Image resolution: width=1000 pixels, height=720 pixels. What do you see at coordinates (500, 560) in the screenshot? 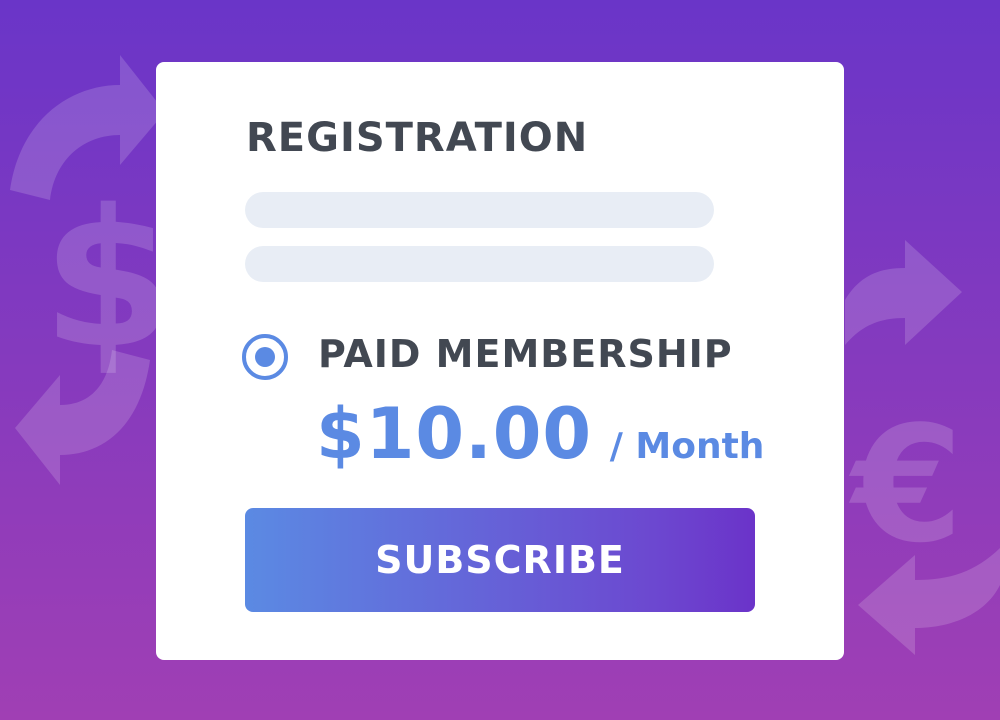
I see `subscribe-button: SUBSCRIBE` at bounding box center [500, 560].